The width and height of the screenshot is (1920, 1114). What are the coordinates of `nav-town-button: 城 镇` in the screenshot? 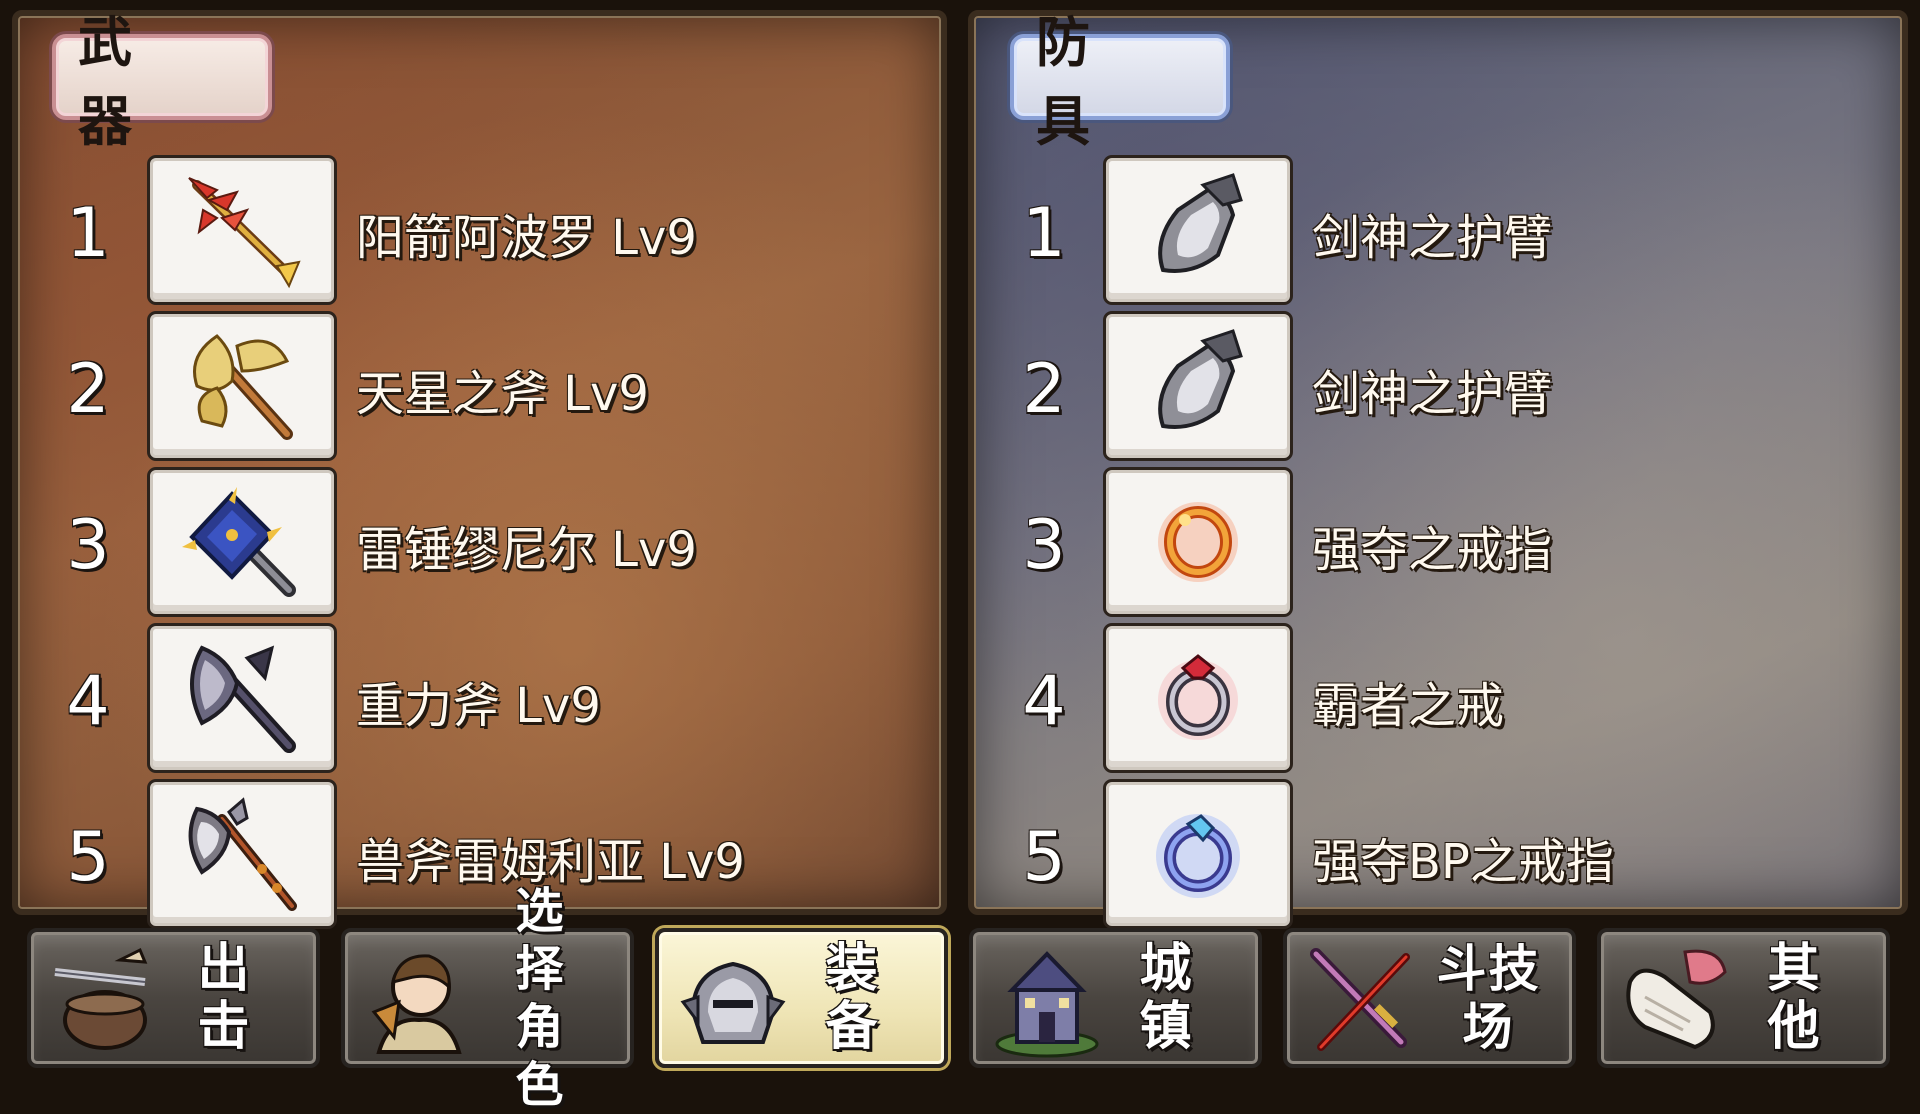 It's located at (1115, 998).